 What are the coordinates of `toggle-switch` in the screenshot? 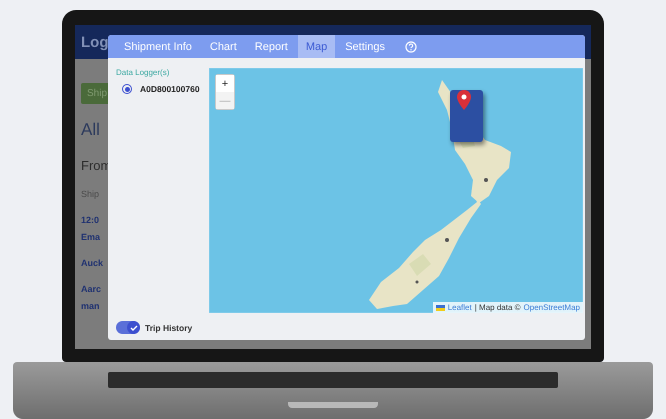 It's located at (128, 327).